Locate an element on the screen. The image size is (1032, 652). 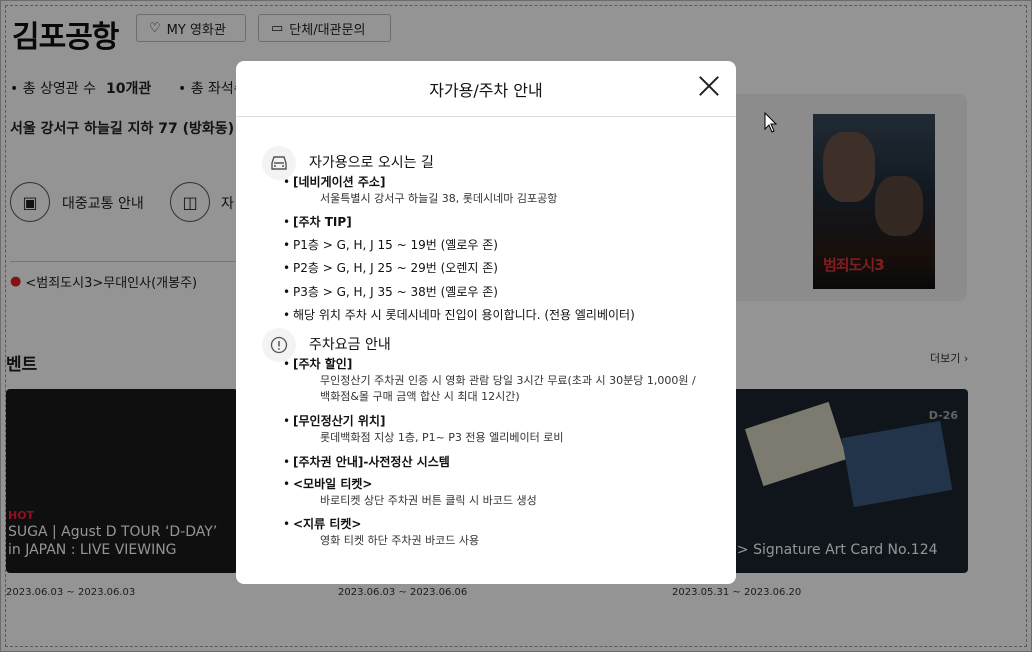
tip-item: • P1층 > G, H, J 15 ~ 19번 (옐로우 존) is located at coordinates (390, 245).